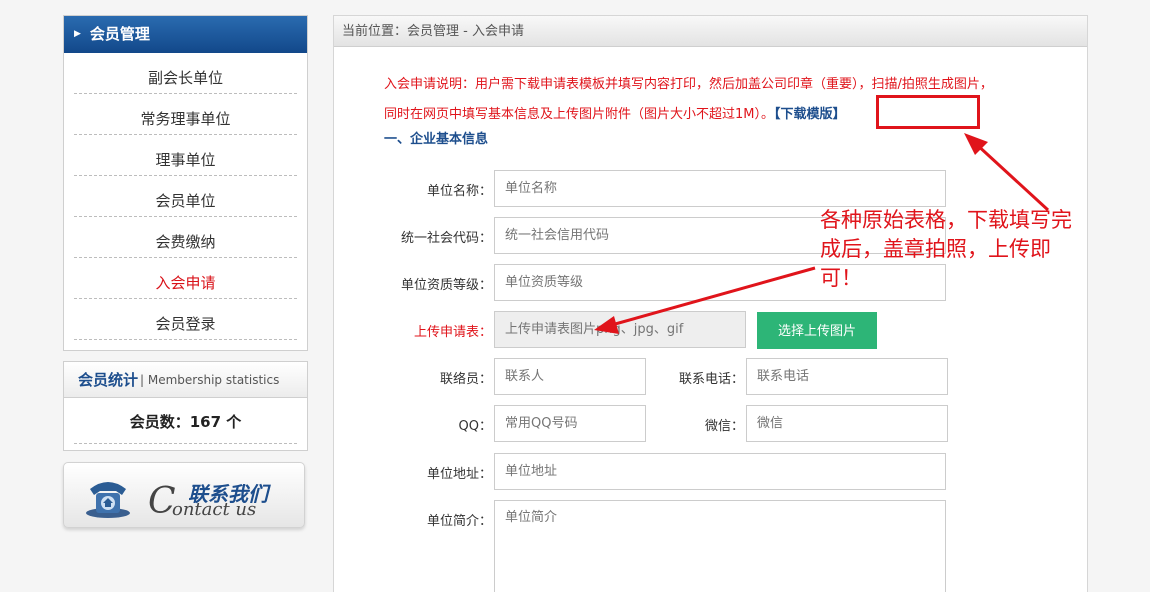 The image size is (1150, 592). What do you see at coordinates (185, 319) in the screenshot?
I see `sidebar-item-6: 会员登录` at bounding box center [185, 319].